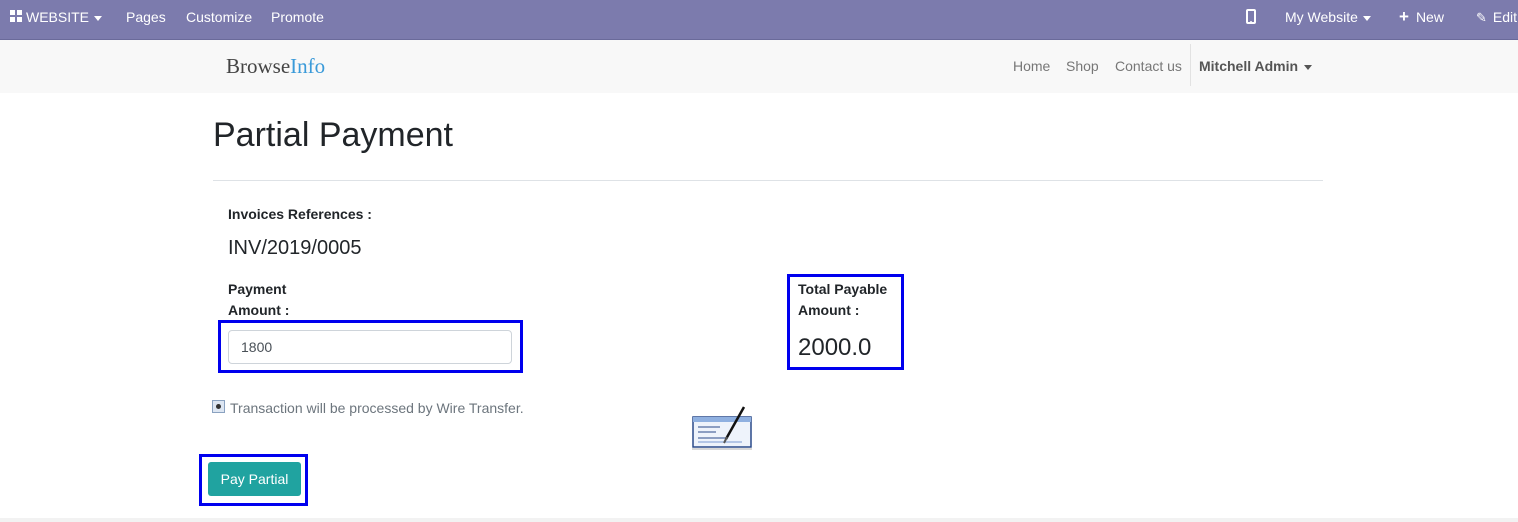 The height and width of the screenshot is (522, 1518). I want to click on my-website-menu: My Website, so click(1328, 17).